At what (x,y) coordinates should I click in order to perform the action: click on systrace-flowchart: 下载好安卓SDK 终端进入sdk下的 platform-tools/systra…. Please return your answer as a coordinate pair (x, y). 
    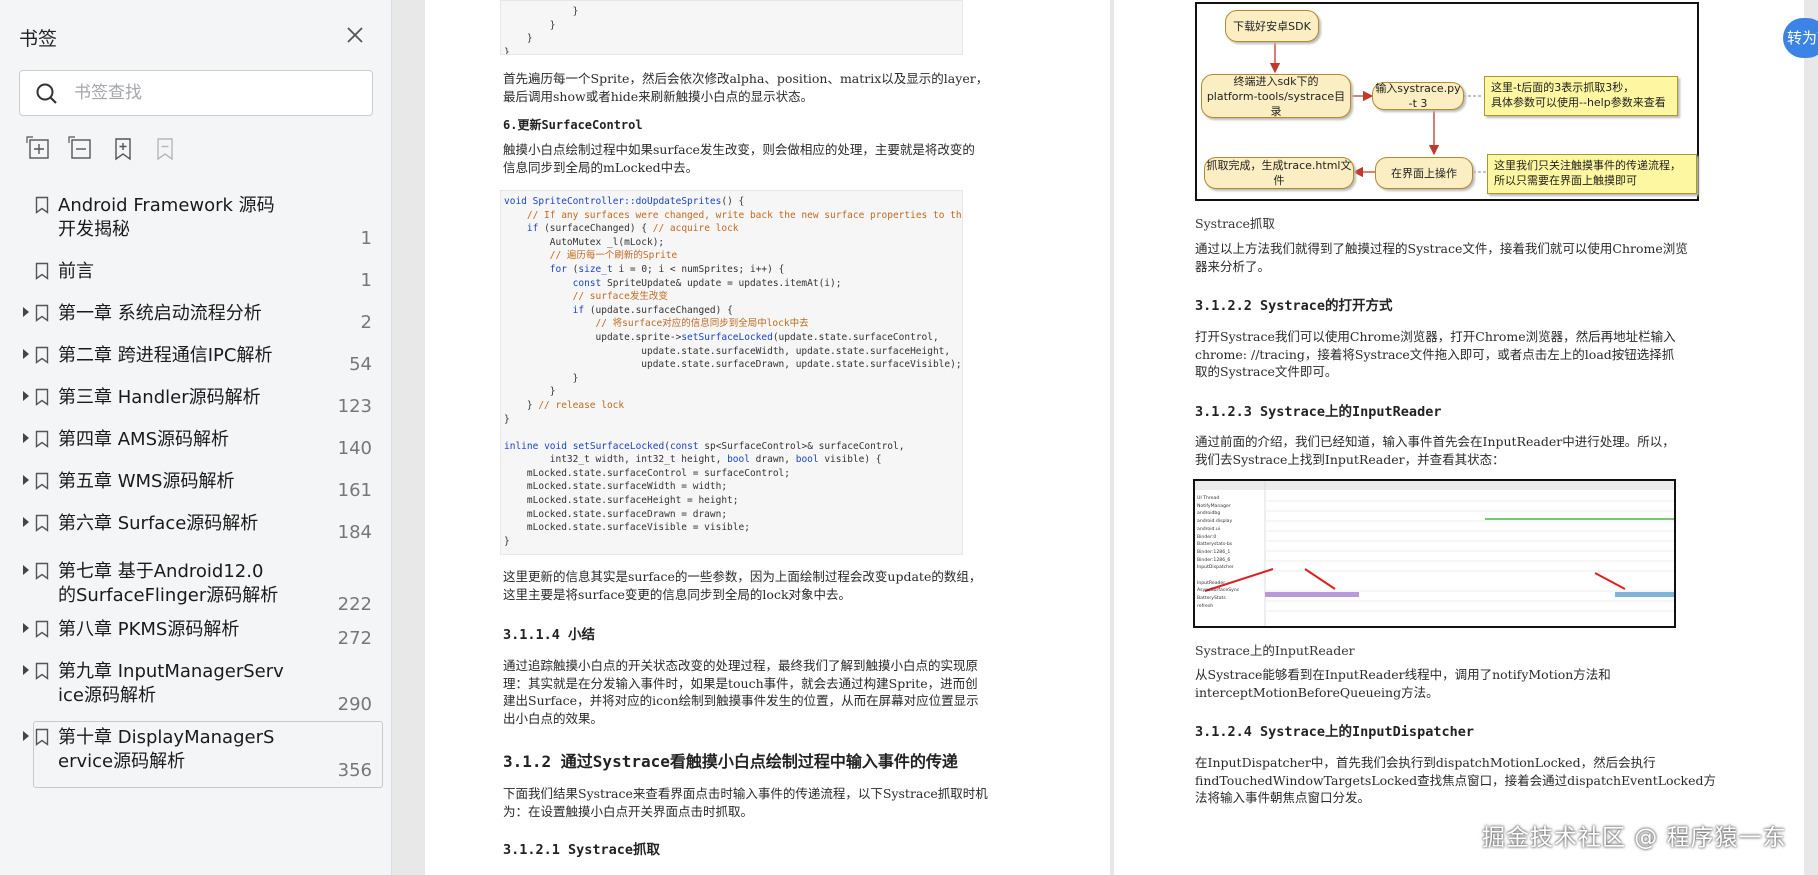
    Looking at the image, I should click on (1447, 101).